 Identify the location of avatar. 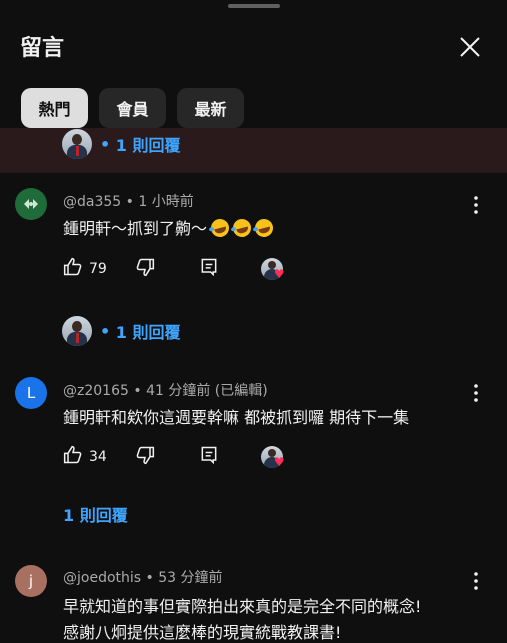
(31, 204).